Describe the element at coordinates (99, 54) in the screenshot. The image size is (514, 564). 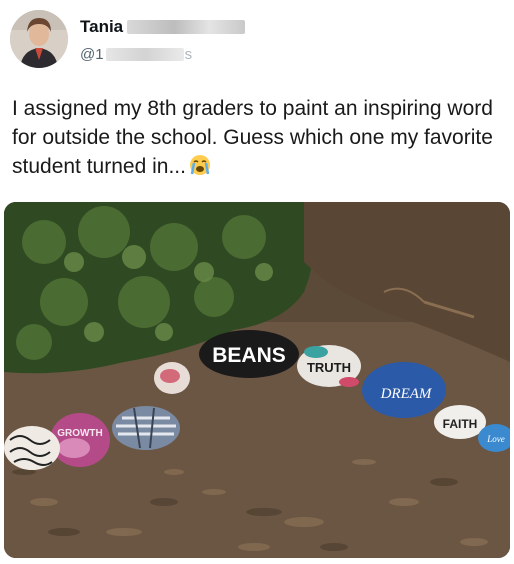
I see `author-handle-visible: 1` at that location.